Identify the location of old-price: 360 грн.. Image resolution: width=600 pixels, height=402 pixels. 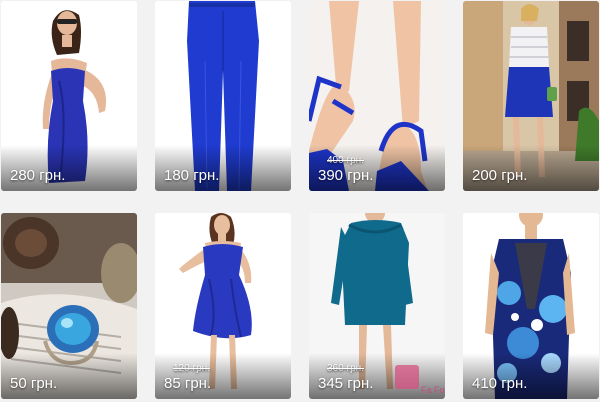
(345, 368).